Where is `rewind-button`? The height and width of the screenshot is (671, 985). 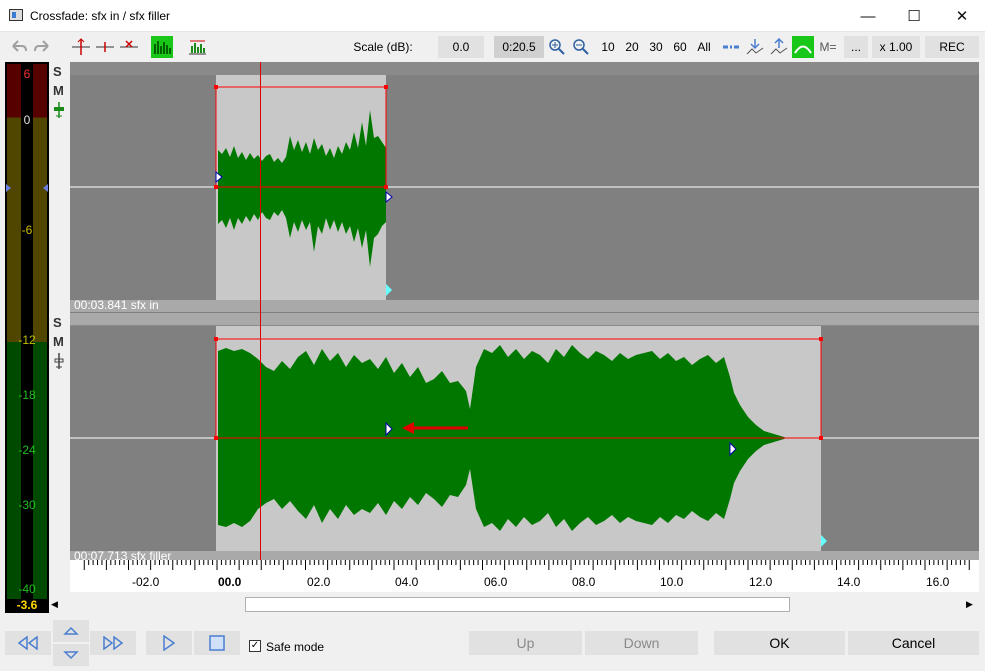
rewind-button is located at coordinates (28, 643).